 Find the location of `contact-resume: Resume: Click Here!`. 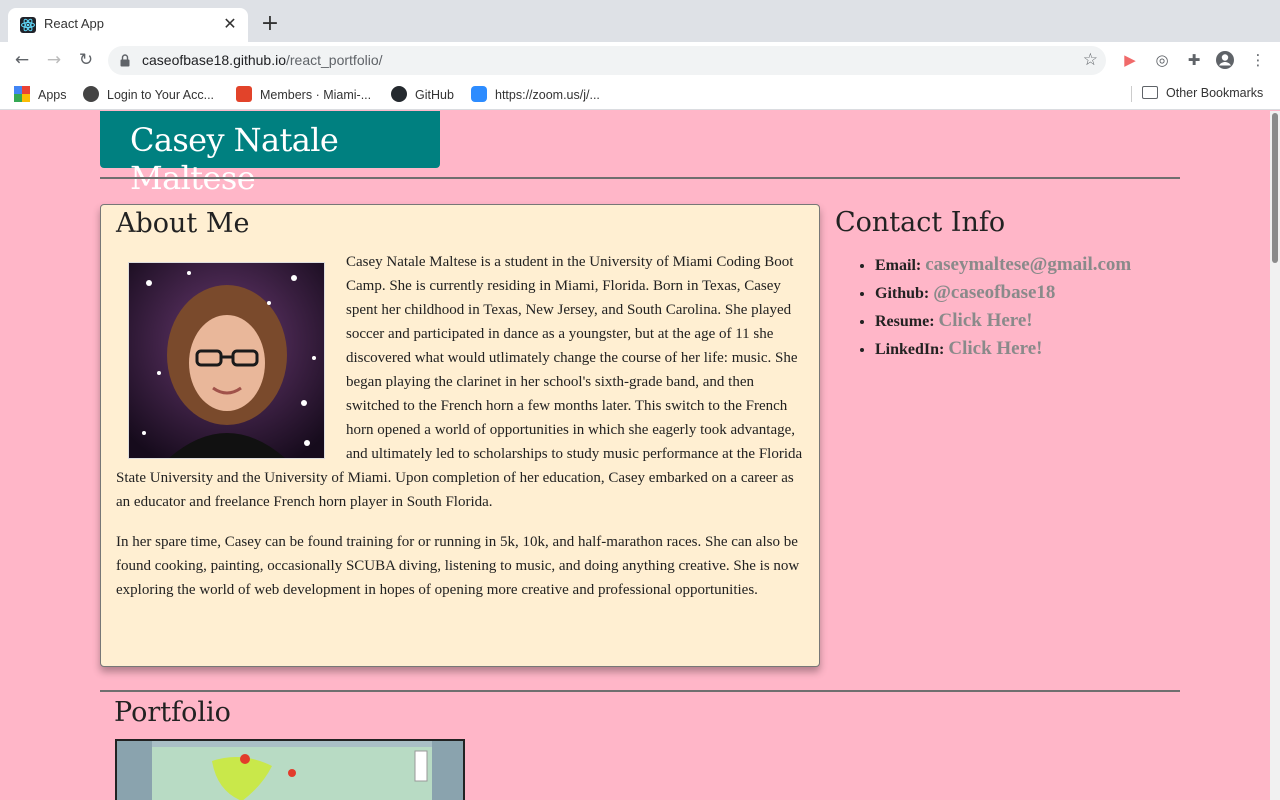

contact-resume: Resume: Click Here! is located at coordinates (1003, 321).